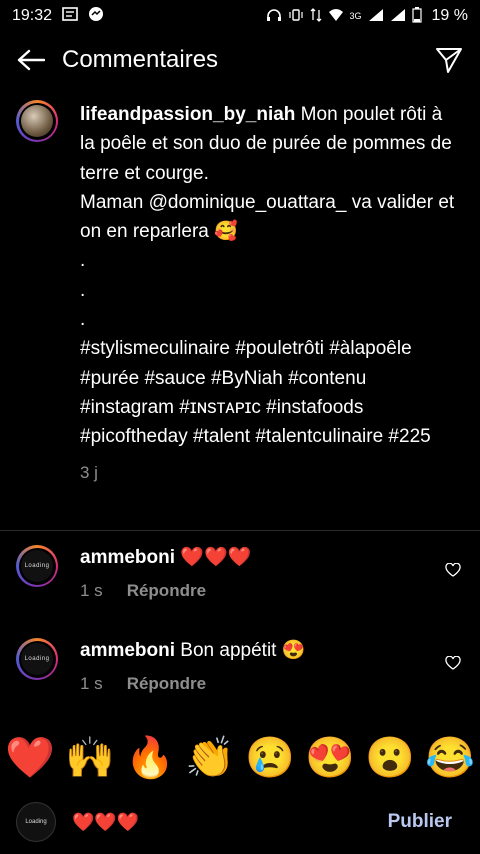 The width and height of the screenshot is (480, 854). Describe the element at coordinates (32, 15) in the screenshot. I see `status-time: 19:32` at that location.